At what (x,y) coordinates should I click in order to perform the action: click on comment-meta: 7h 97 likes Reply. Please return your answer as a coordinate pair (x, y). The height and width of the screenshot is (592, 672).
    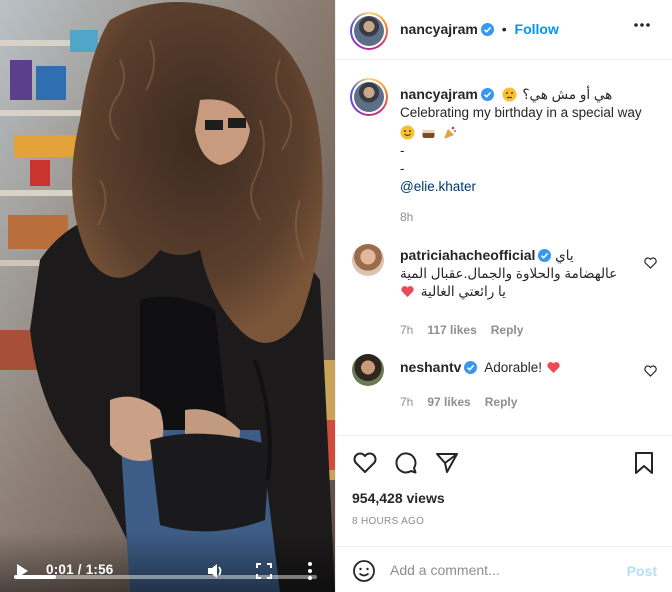
    Looking at the image, I should click on (525, 402).